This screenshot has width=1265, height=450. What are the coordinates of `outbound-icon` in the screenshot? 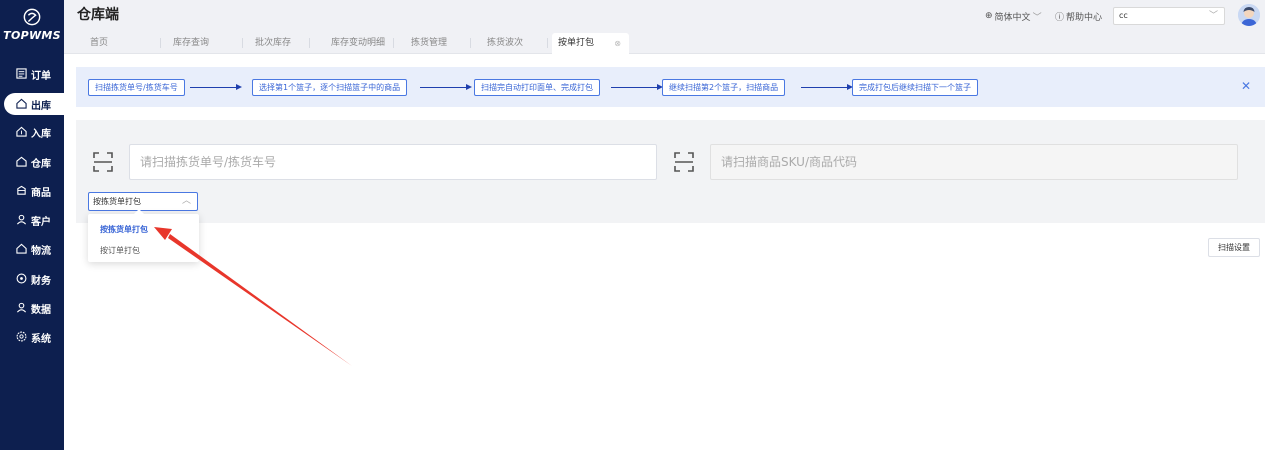 It's located at (22, 104).